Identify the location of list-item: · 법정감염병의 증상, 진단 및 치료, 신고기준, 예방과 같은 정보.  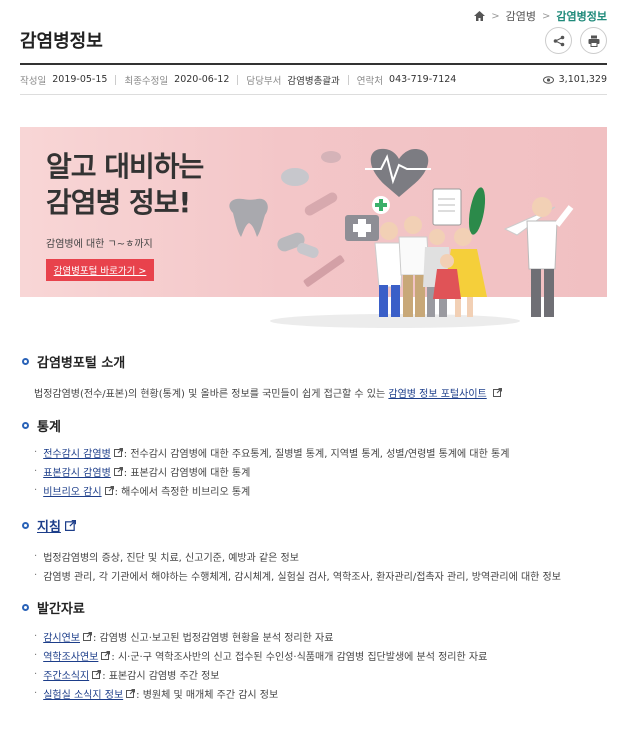
(320, 556).